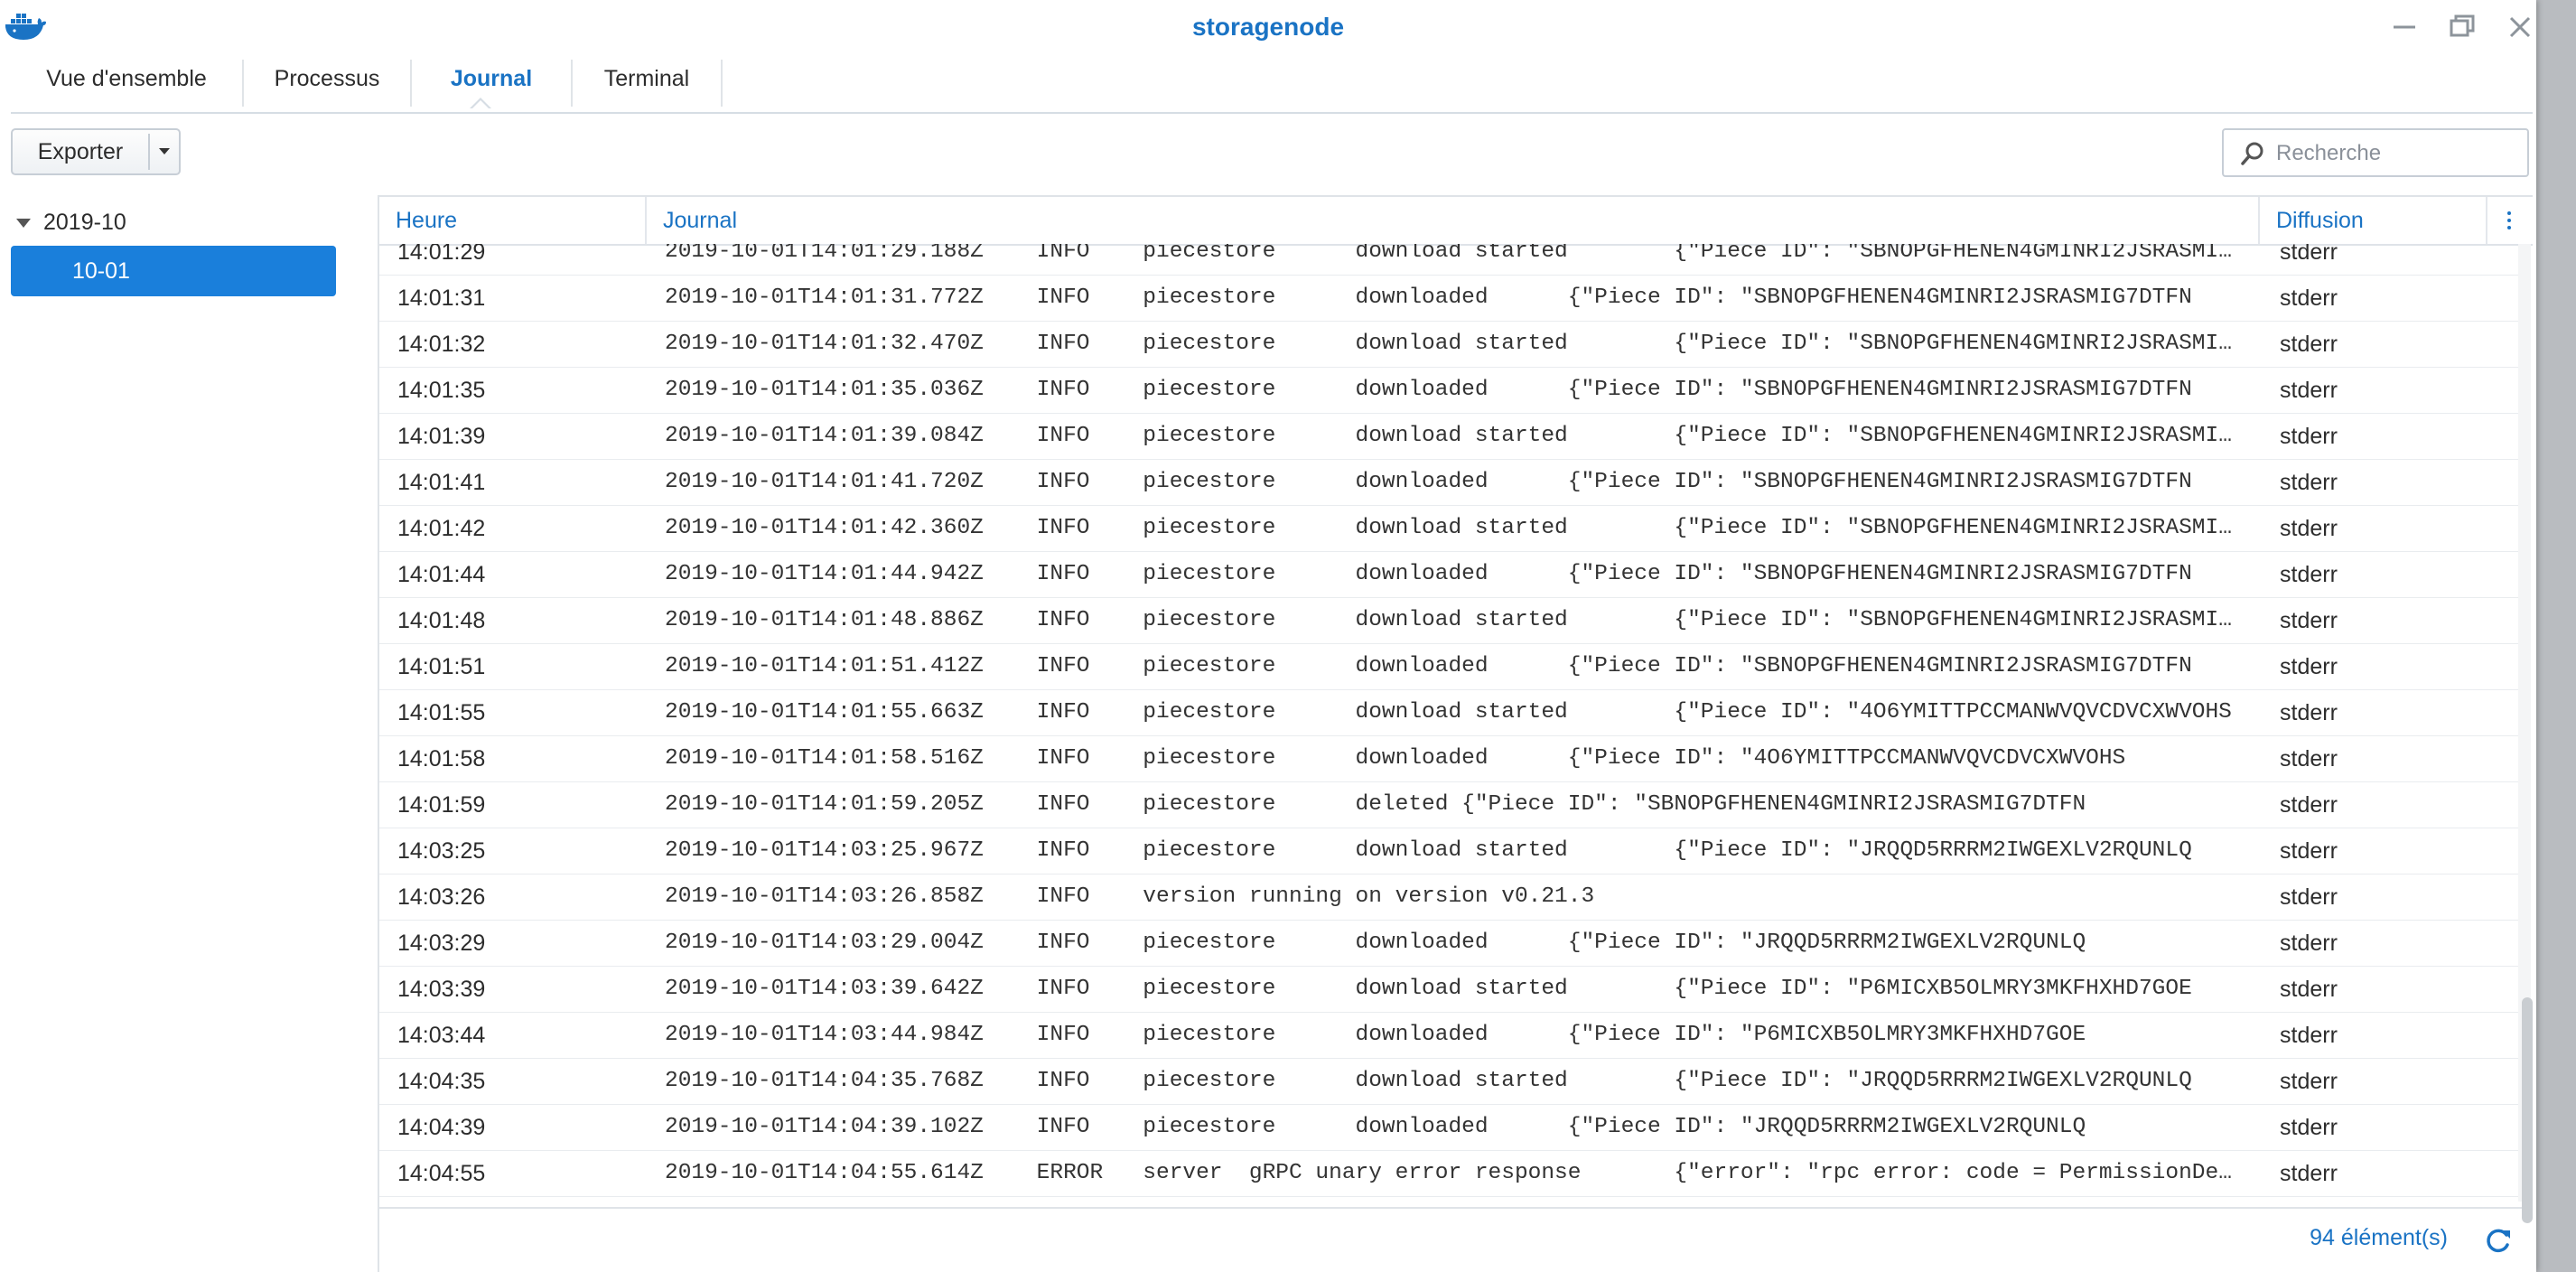 This screenshot has width=2576, height=1272. Describe the element at coordinates (441, 482) in the screenshot. I see `cell-time: 14:01:41` at that location.